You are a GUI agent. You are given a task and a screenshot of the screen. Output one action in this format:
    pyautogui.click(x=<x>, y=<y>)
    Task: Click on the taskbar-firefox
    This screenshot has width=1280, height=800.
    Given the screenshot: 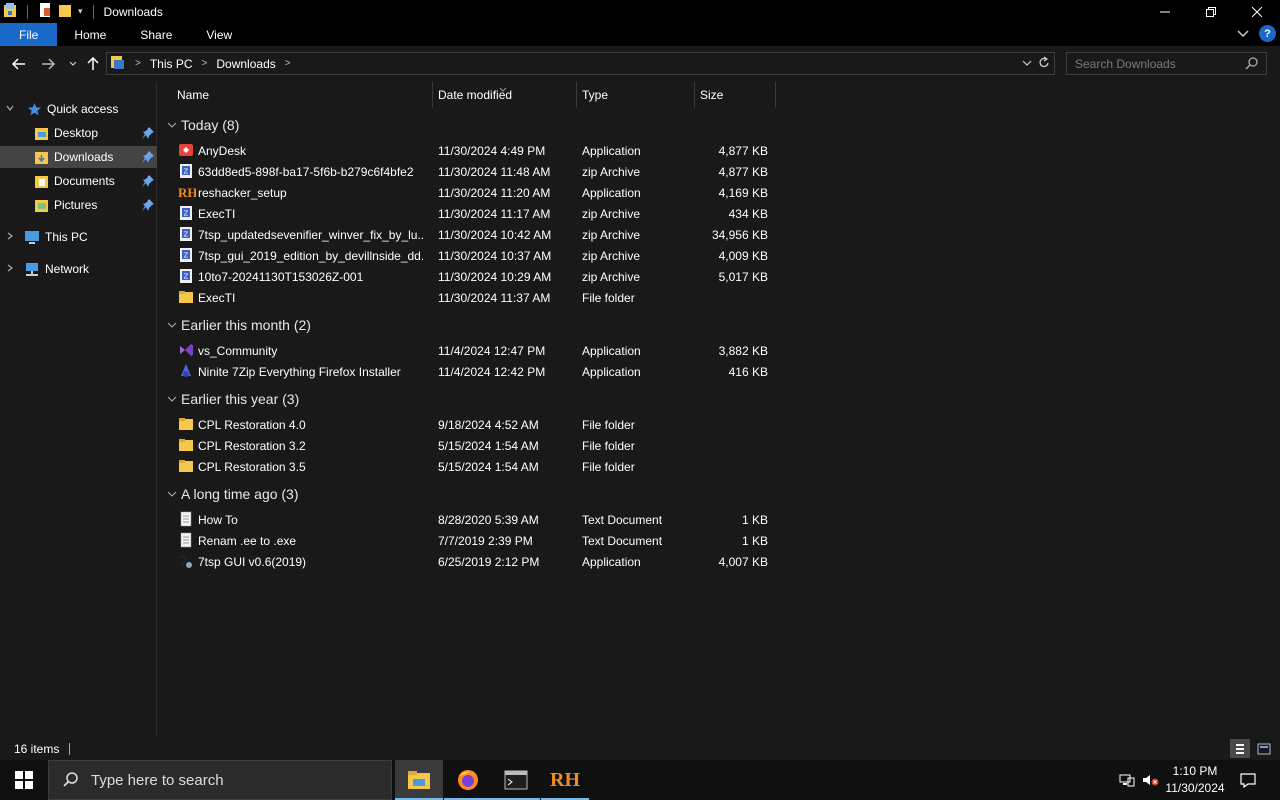 What is the action you would take?
    pyautogui.click(x=468, y=780)
    